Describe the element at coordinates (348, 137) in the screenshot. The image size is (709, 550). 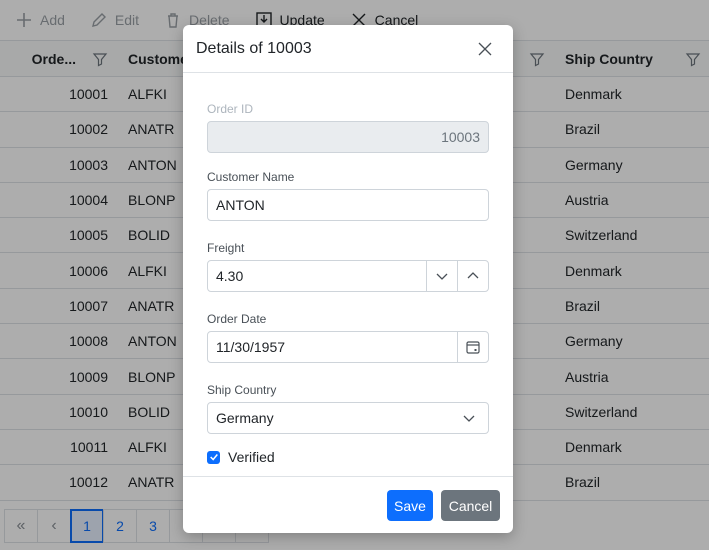
I see `order-id-field: 10003` at that location.